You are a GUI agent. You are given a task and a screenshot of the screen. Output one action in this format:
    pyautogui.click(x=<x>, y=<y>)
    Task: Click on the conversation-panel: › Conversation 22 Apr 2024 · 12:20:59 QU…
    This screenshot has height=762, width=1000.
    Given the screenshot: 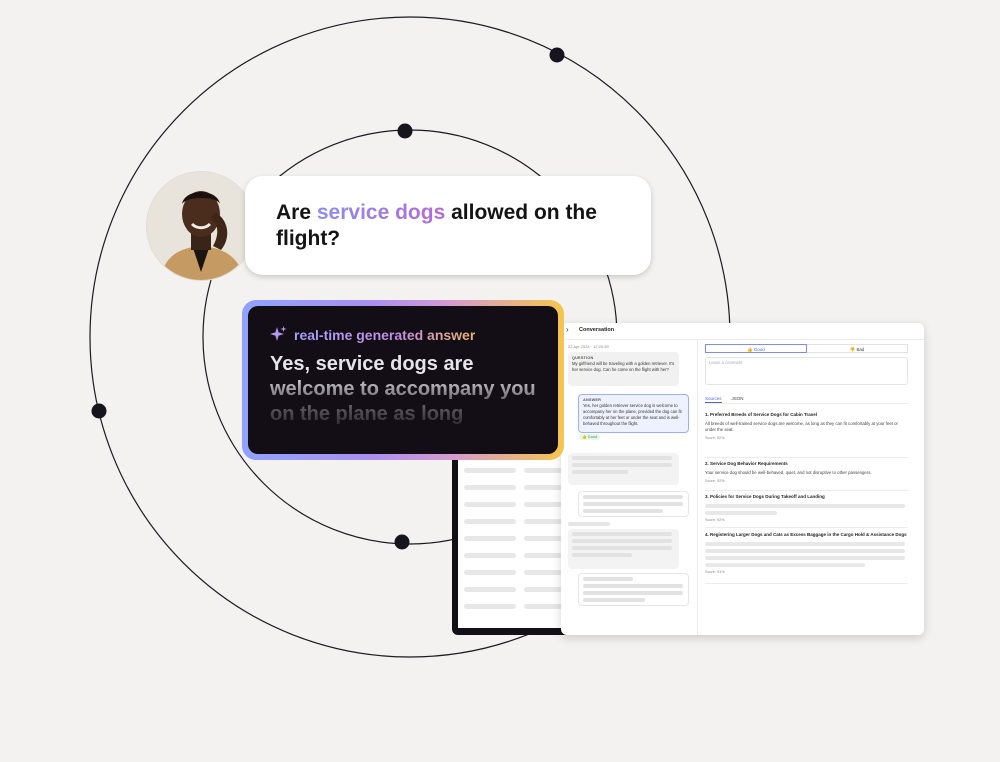 What is the action you would take?
    pyautogui.click(x=742, y=479)
    